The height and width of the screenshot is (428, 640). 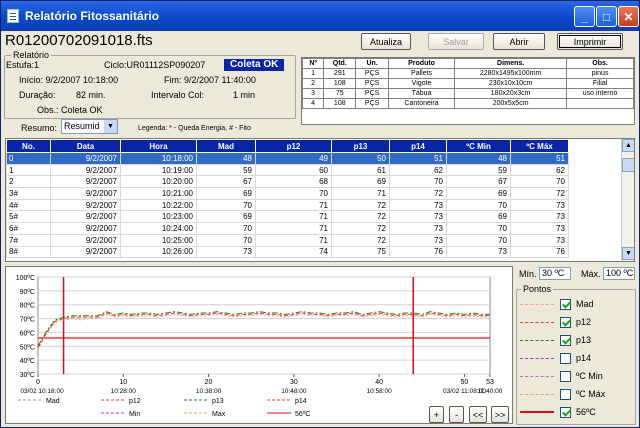 What do you see at coordinates (421, 83) in the screenshot?
I see `product-cell: Vigote` at bounding box center [421, 83].